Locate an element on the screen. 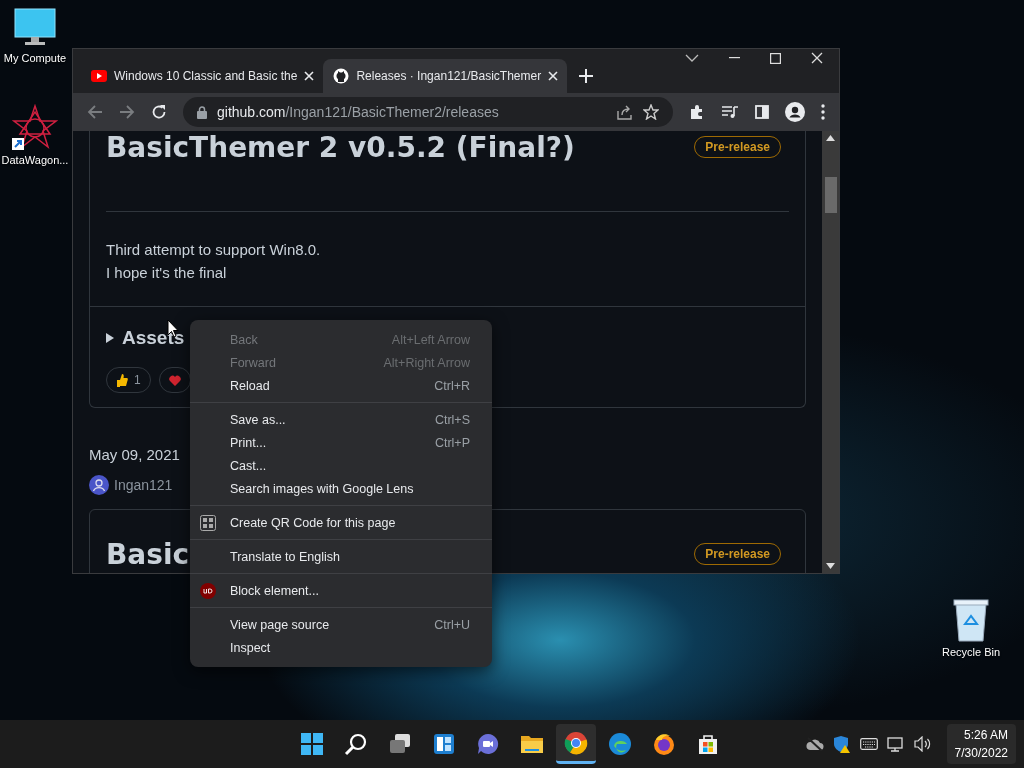 Image resolution: width=1024 pixels, height=768 pixels. menu-item: Search images with Google Lens is located at coordinates (341, 488).